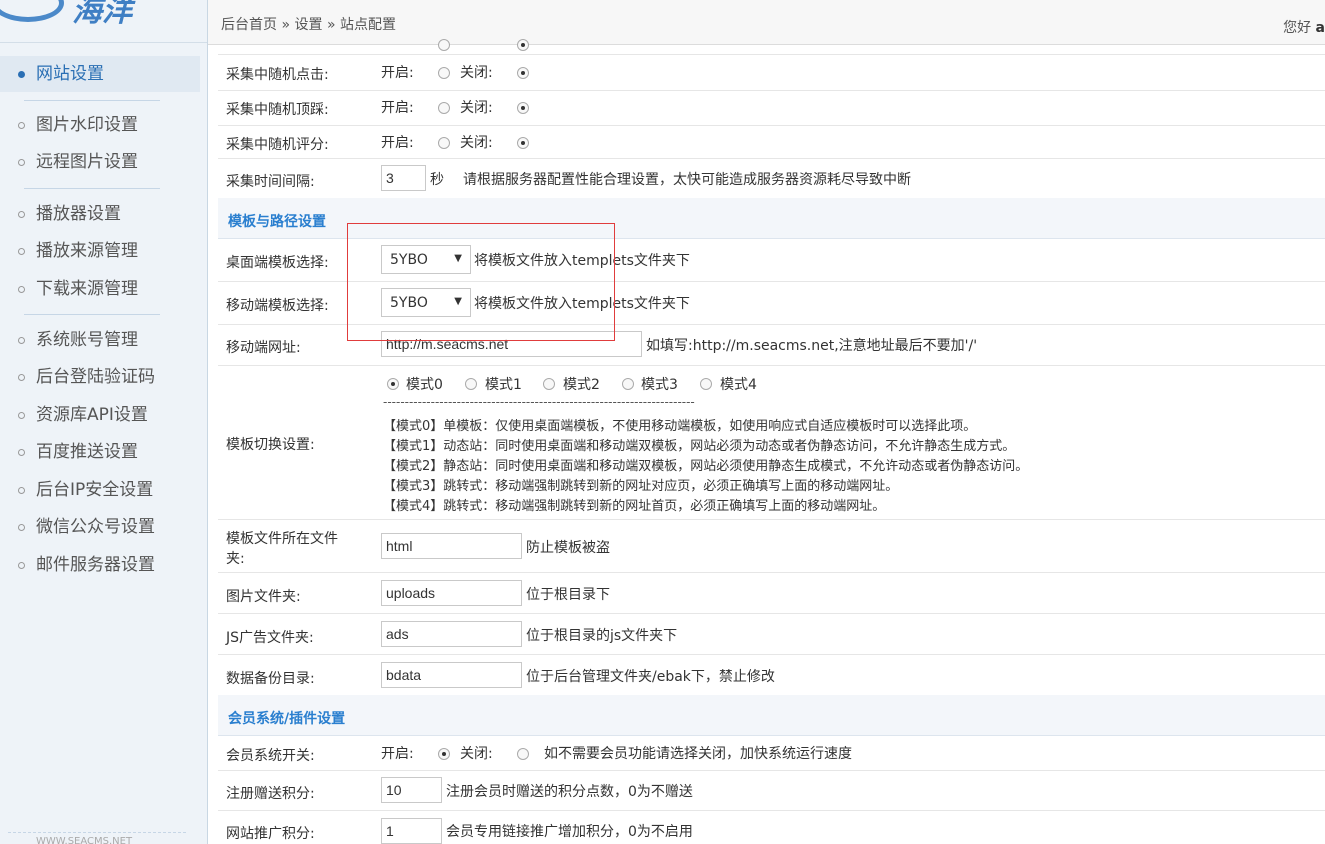 Image resolution: width=1325 pixels, height=844 pixels. I want to click on sidebar-item-label: 播放器设置, so click(78, 214).